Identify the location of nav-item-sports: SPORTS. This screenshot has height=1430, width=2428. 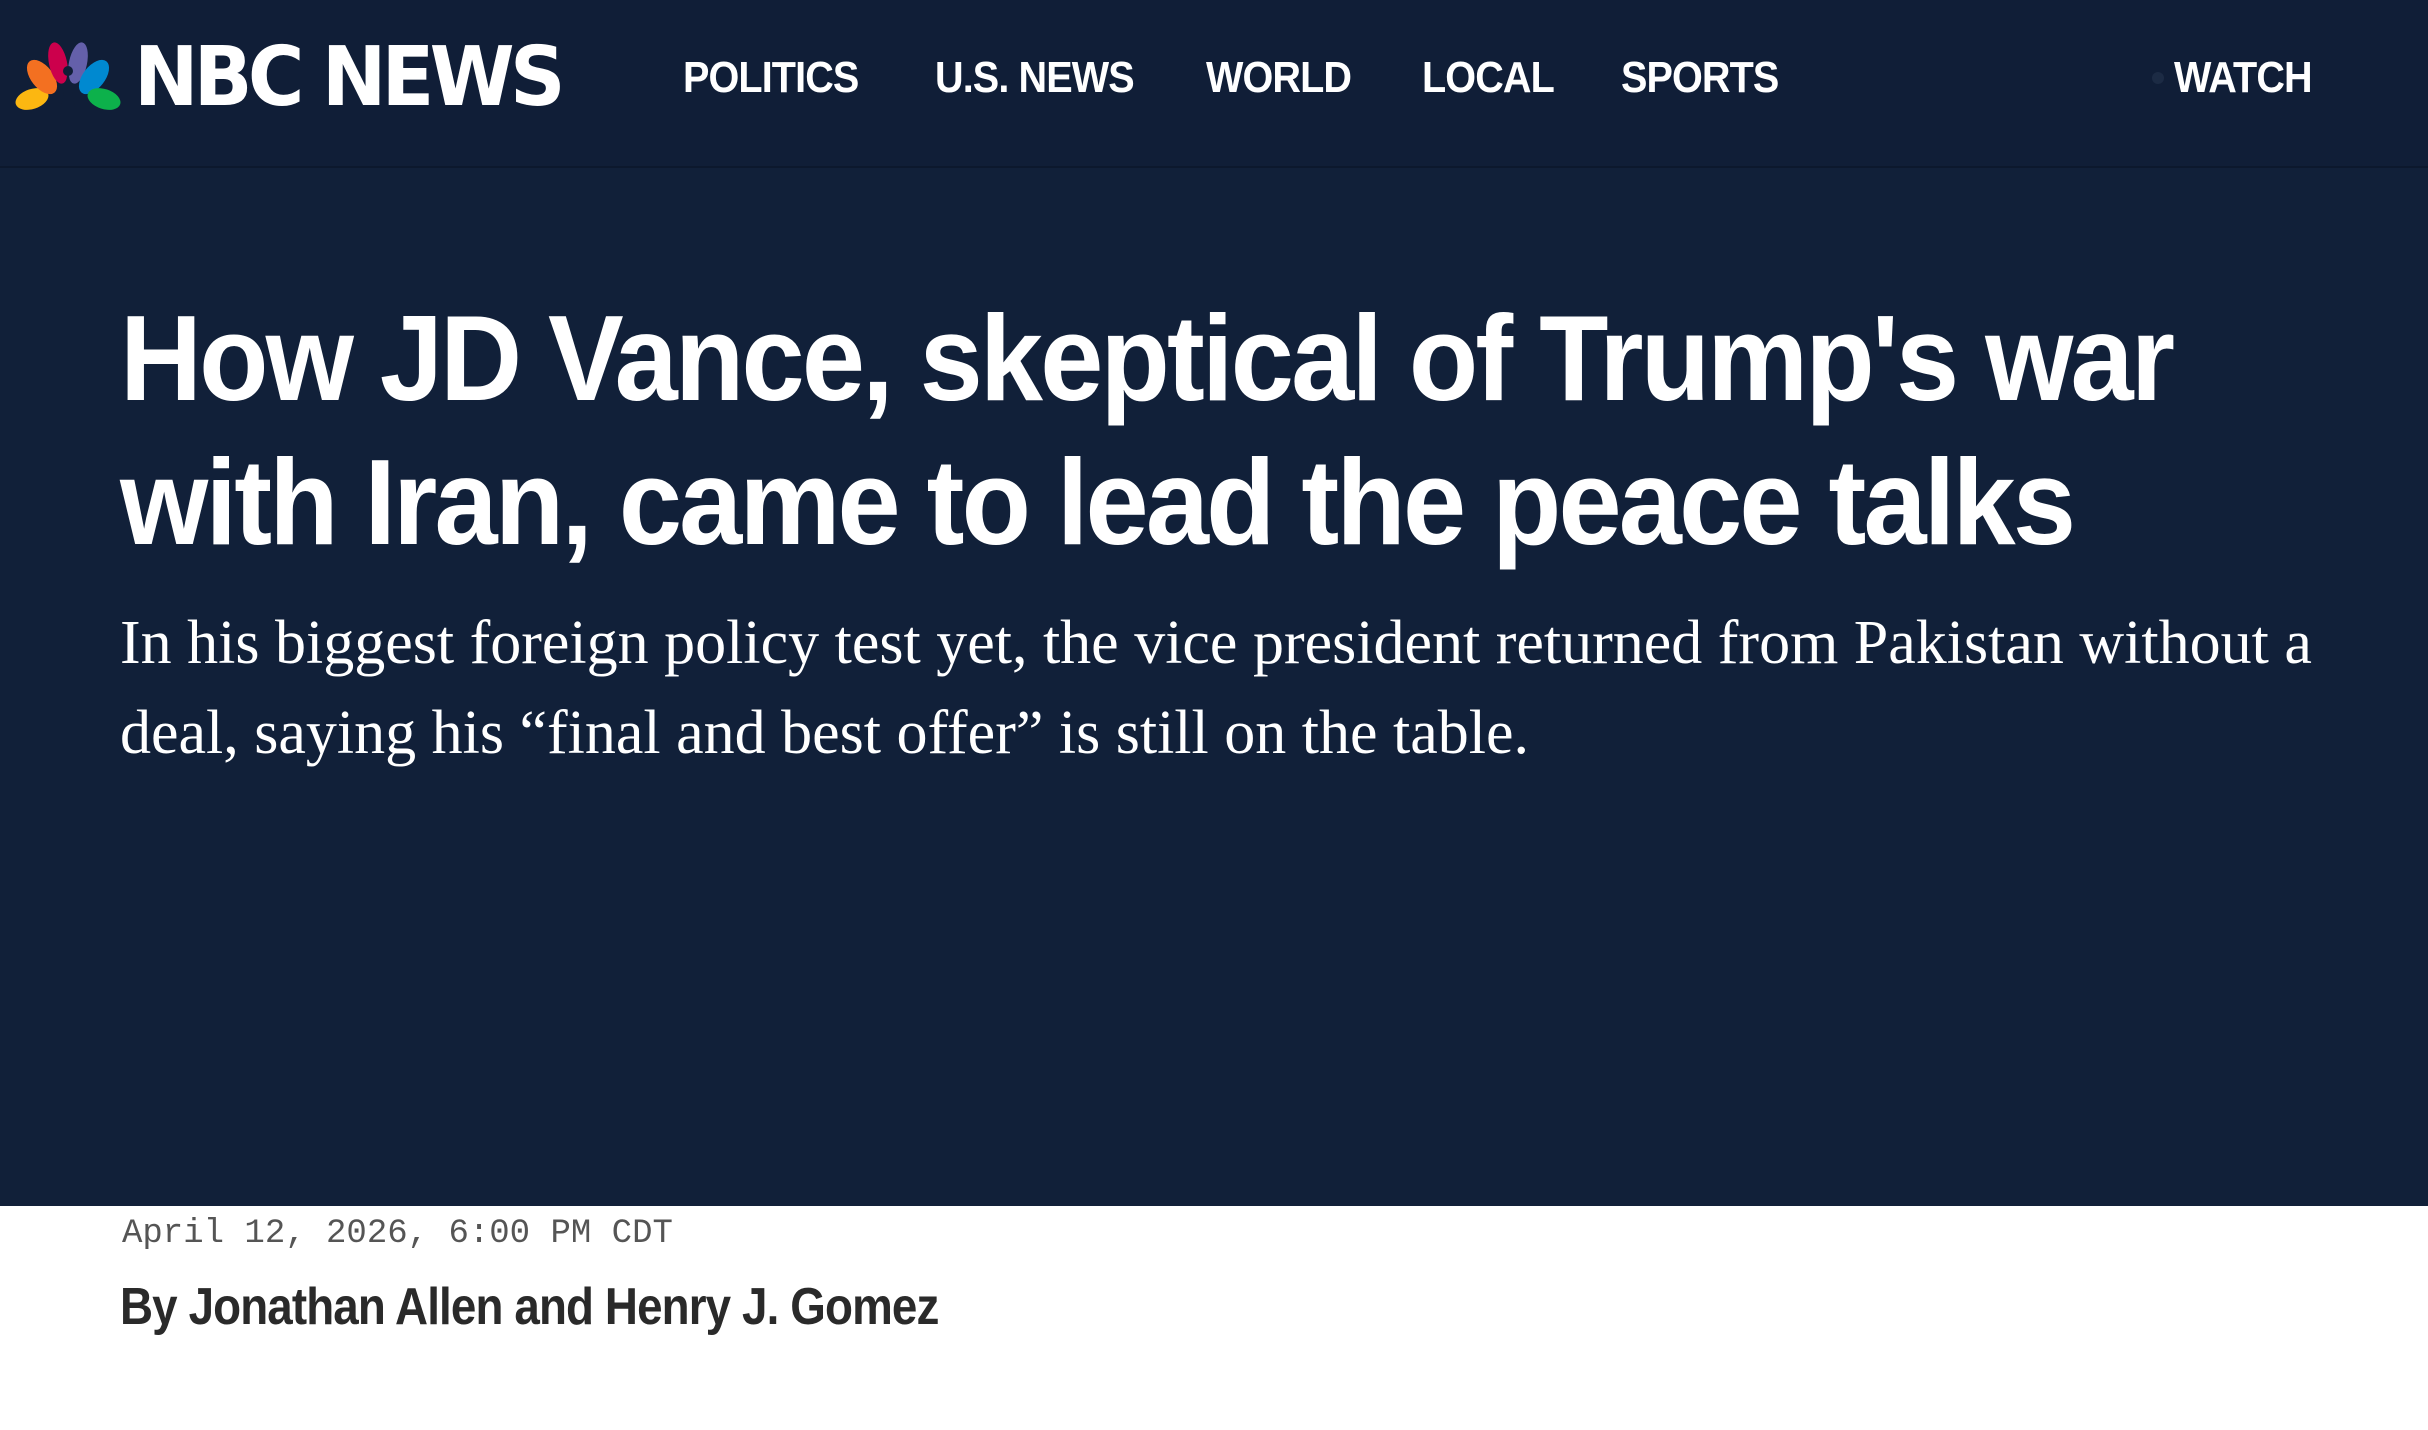
(1700, 78).